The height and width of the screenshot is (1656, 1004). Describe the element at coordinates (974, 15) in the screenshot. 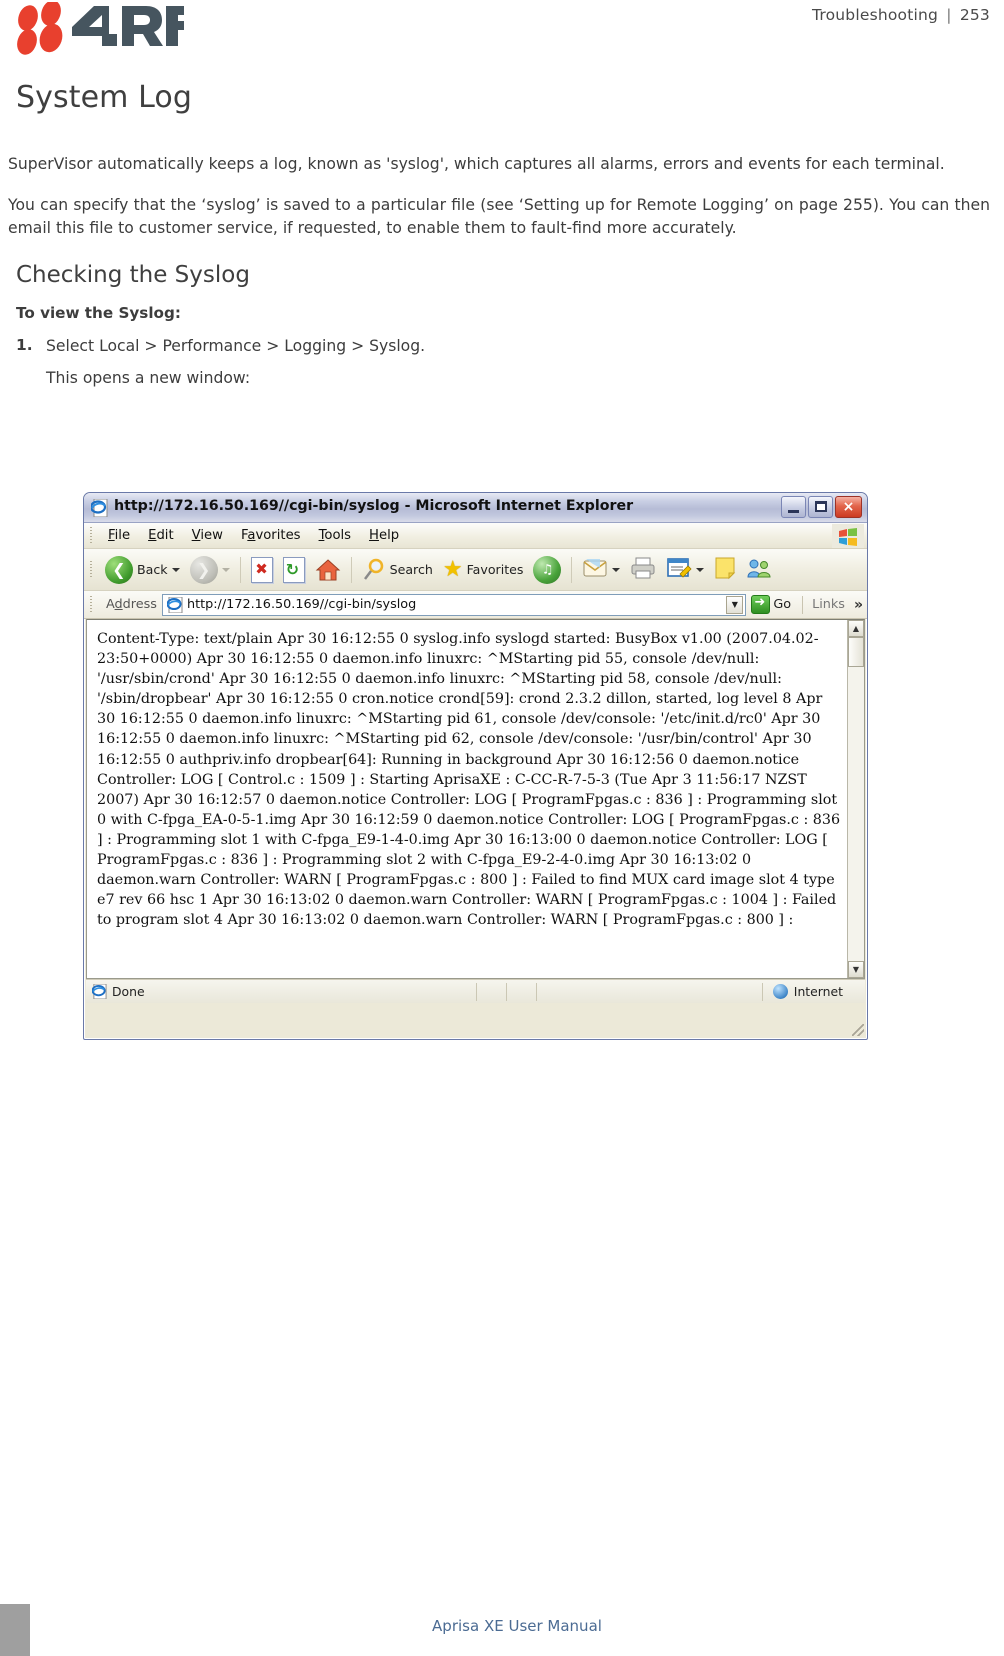

I see `page-number: 253` at that location.